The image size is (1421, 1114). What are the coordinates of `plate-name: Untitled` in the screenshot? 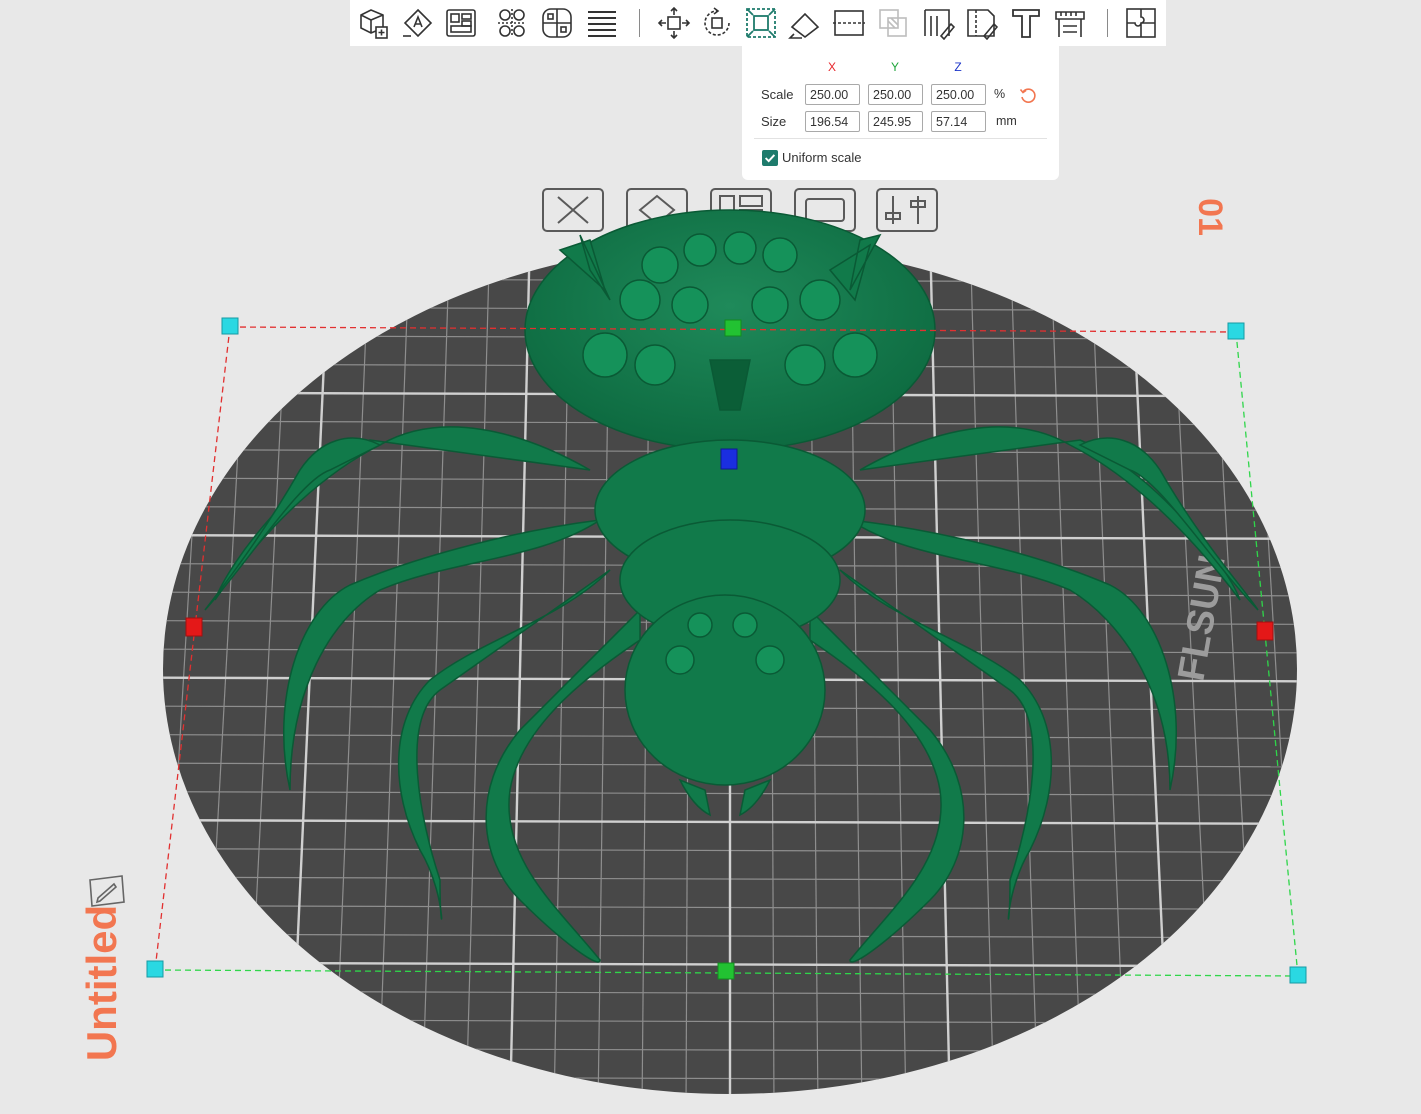 It's located at (101, 983).